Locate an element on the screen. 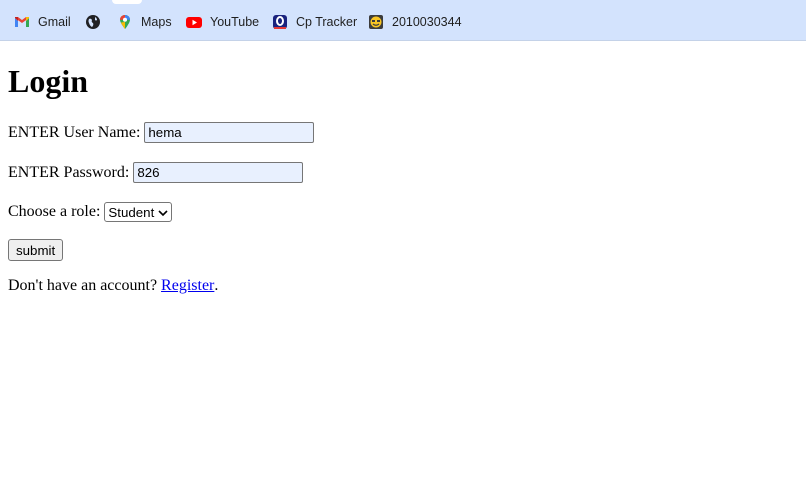  username-row: ENTER User Name: is located at coordinates (161, 132).